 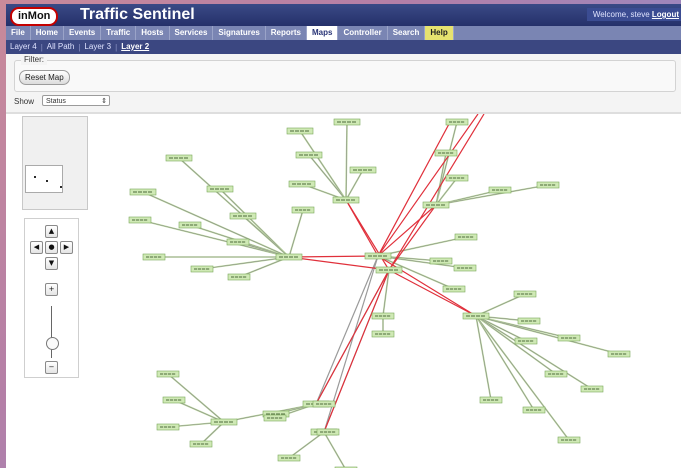 What do you see at coordinates (61, 47) in the screenshot?
I see `tab-all-path: All Path` at bounding box center [61, 47].